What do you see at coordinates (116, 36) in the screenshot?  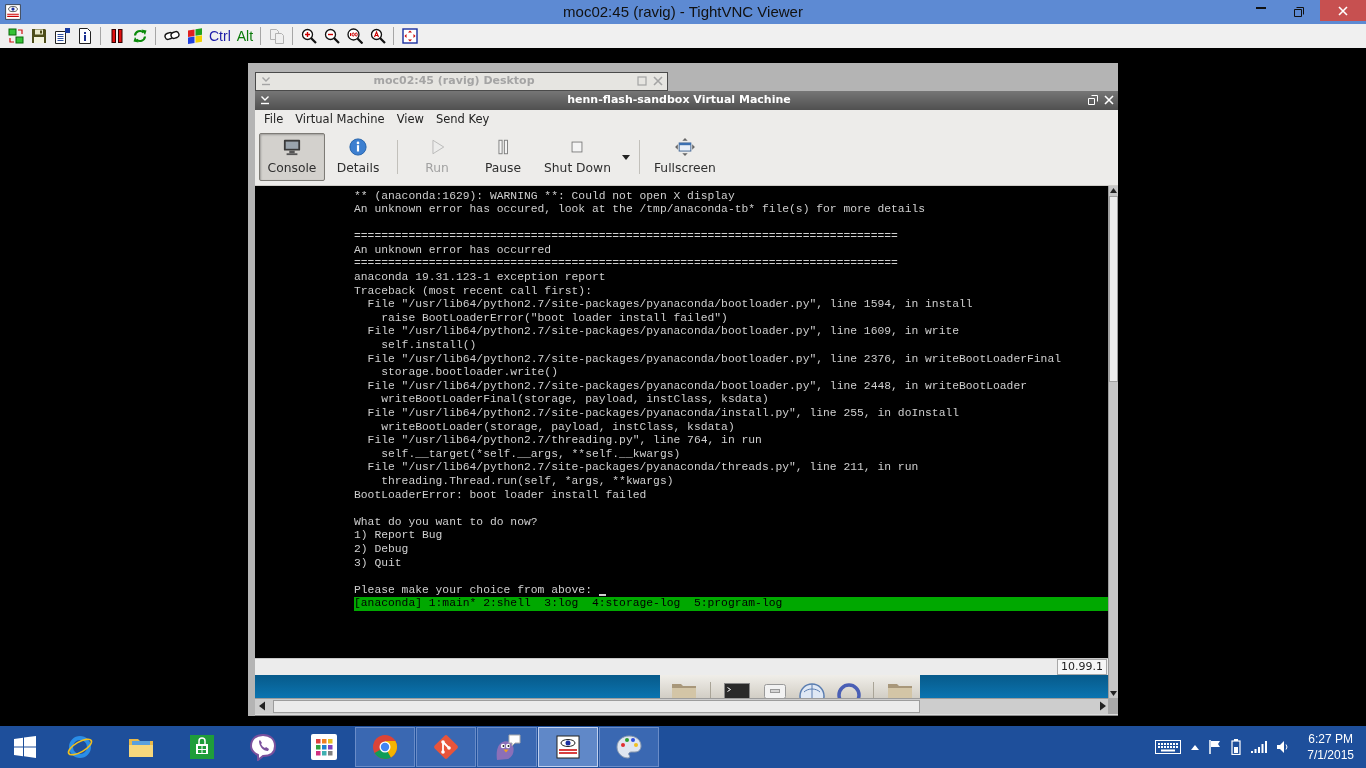 I see `pause-icon` at bounding box center [116, 36].